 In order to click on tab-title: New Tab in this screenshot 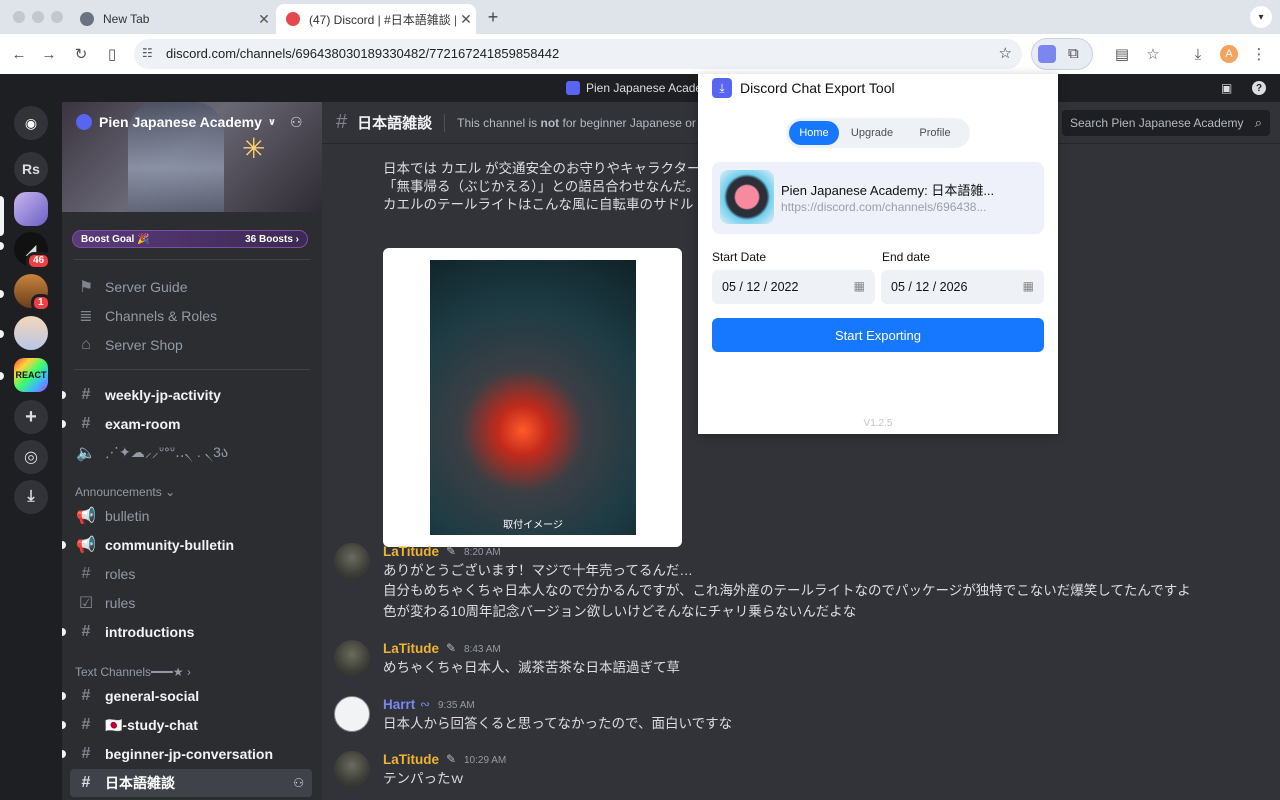, I will do `click(126, 19)`.